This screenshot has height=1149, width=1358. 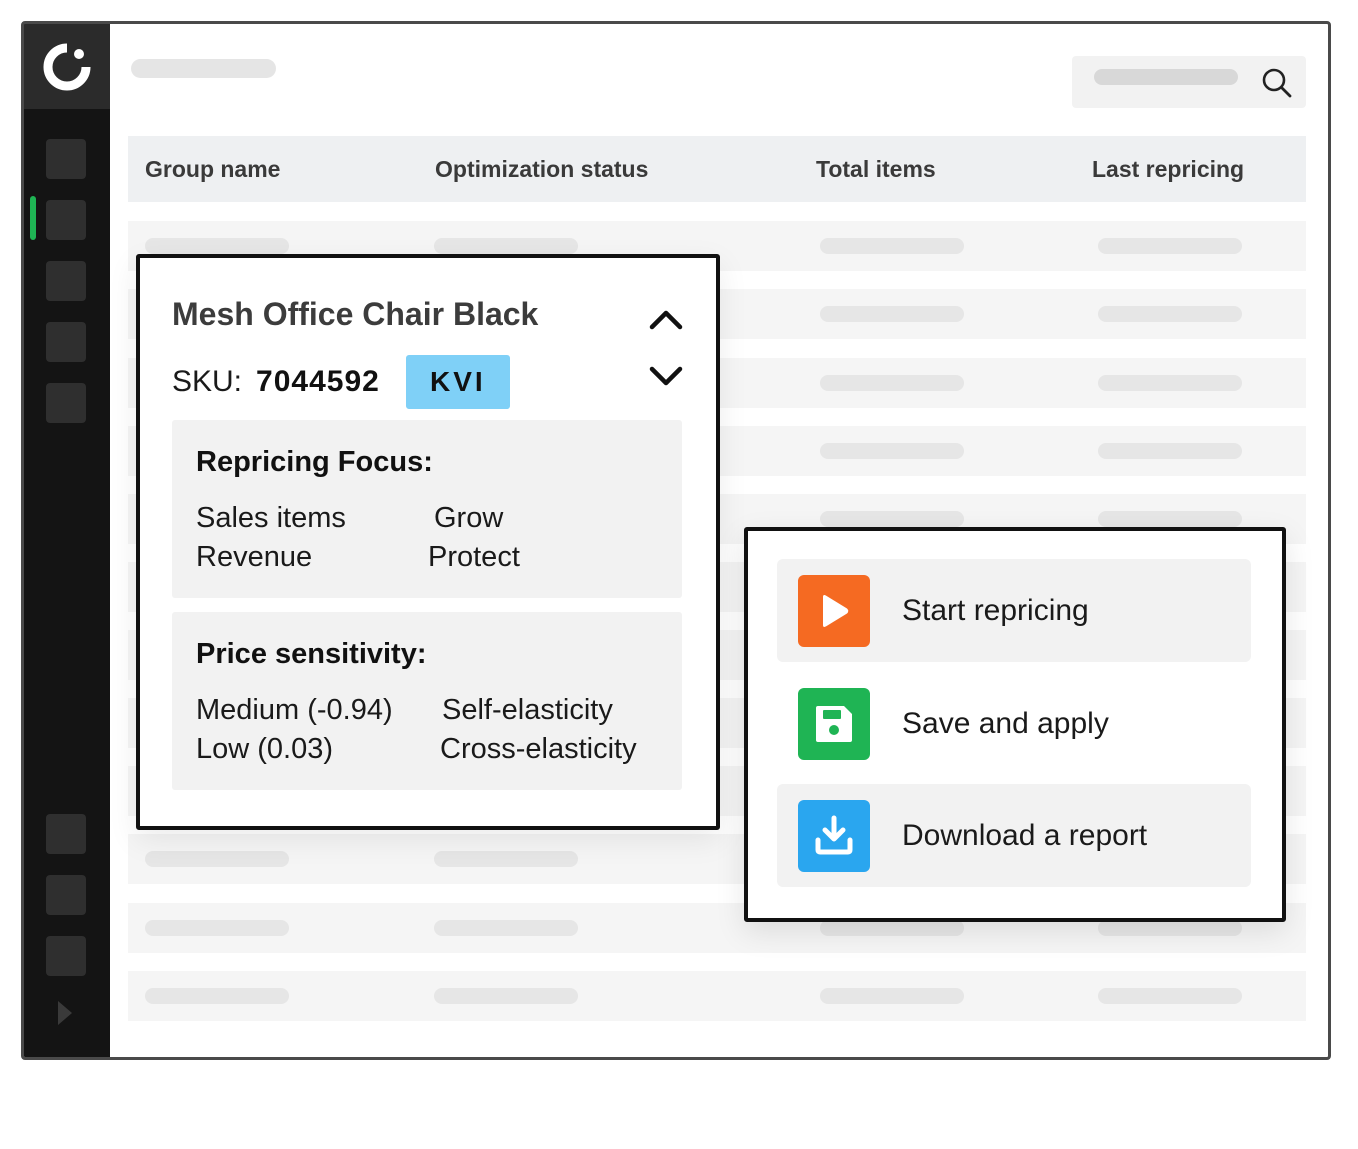 I want to click on sku-row: SKU: 7044592 KVI, so click(x=341, y=382).